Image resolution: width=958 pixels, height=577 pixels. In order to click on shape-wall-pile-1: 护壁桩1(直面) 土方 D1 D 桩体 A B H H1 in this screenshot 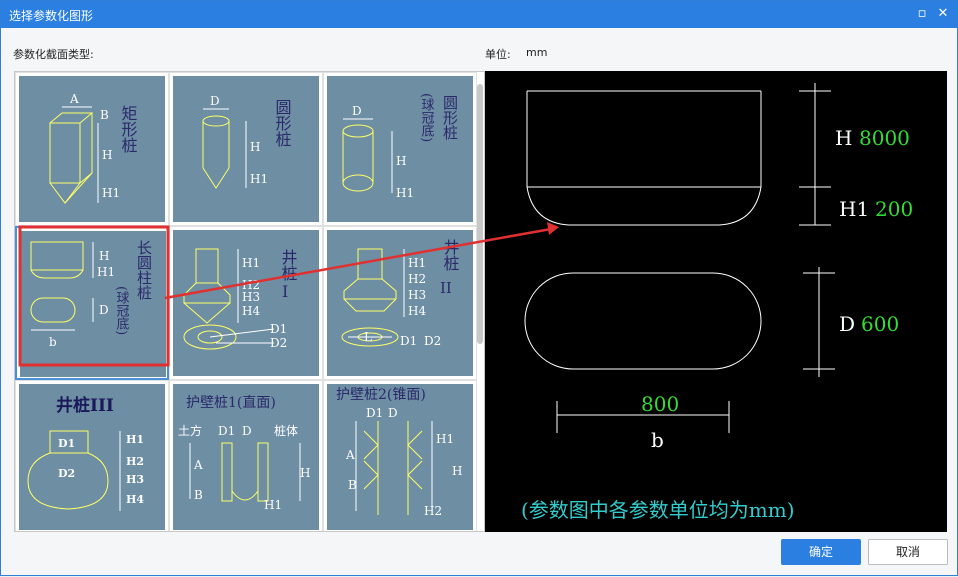, I will do `click(246, 455)`.